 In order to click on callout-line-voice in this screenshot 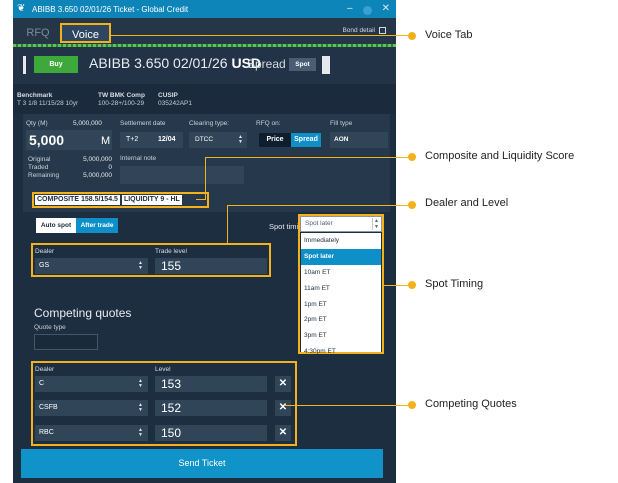, I will do `click(261, 35)`.